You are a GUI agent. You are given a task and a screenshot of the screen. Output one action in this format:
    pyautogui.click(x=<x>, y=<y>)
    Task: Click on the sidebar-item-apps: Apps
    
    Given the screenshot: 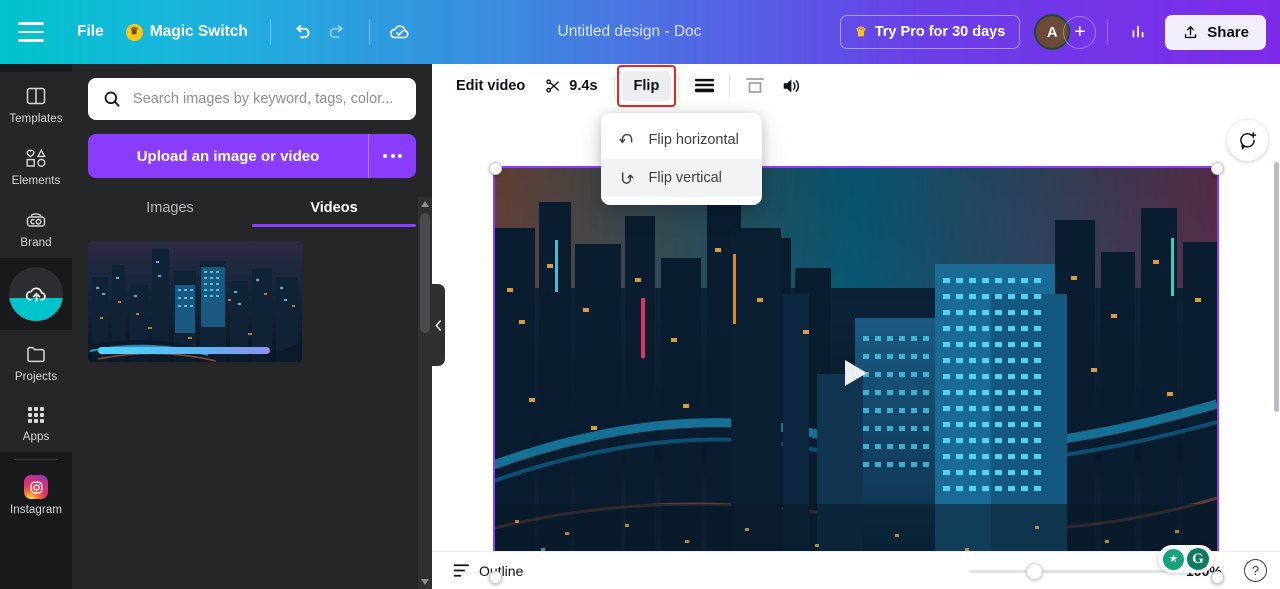 What is the action you would take?
    pyautogui.click(x=36, y=422)
    